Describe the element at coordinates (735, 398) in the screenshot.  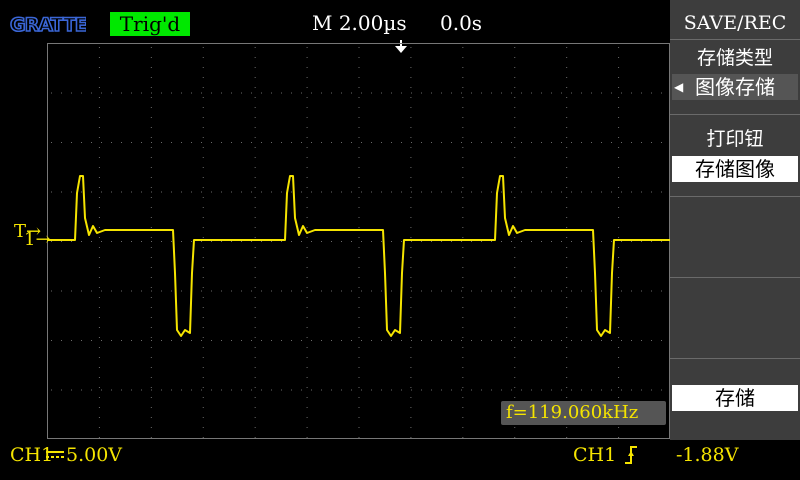
I see `save-button: 存储` at that location.